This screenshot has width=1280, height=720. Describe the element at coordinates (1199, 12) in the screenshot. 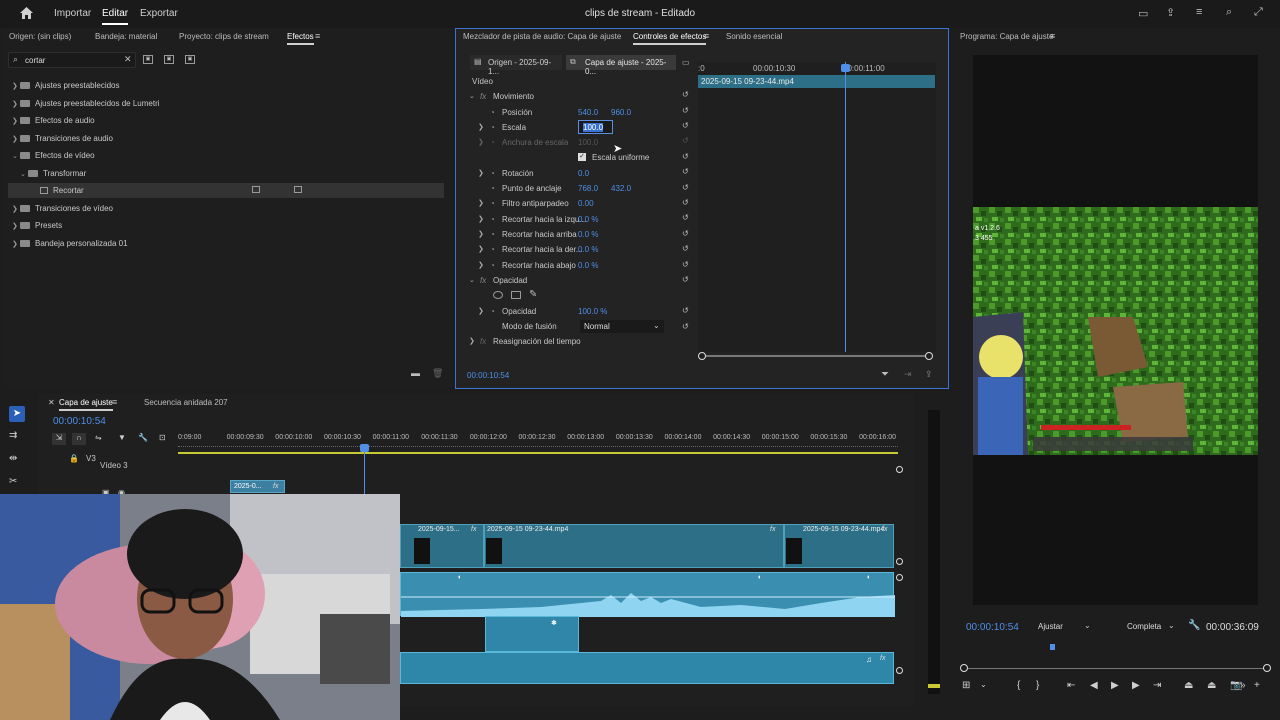

I see `menu-icon: ≡` at that location.